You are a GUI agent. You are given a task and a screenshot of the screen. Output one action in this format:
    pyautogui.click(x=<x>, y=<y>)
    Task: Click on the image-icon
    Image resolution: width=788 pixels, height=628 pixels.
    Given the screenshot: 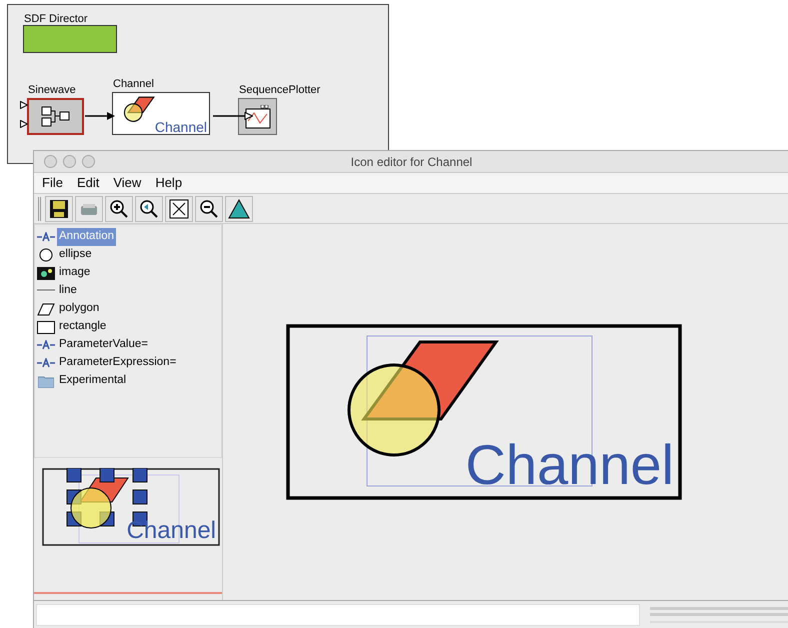 What is the action you would take?
    pyautogui.click(x=46, y=273)
    